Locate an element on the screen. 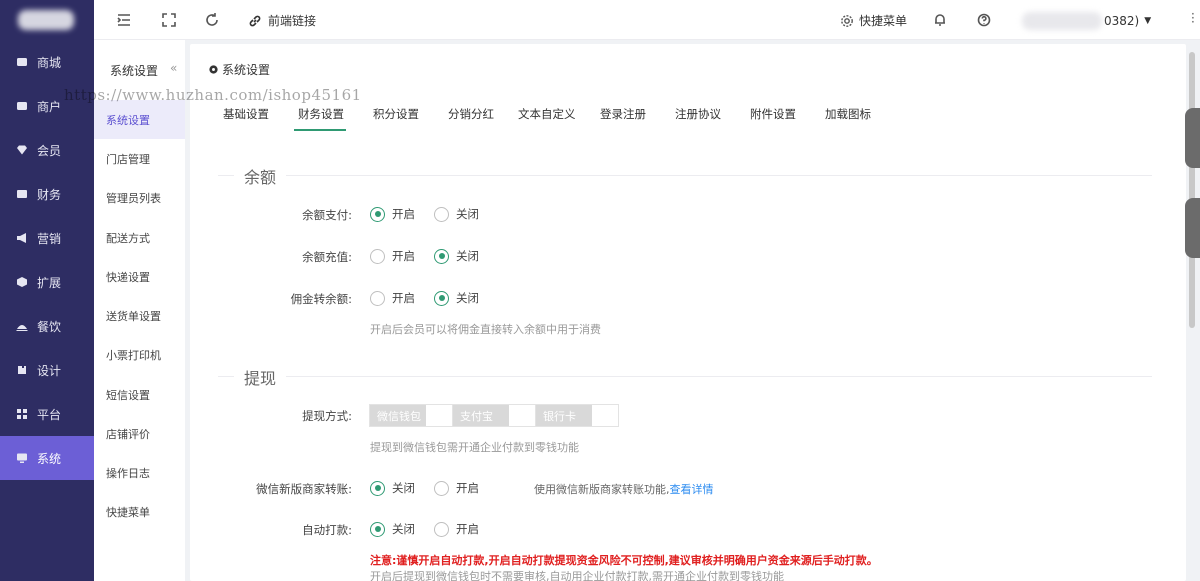 This screenshot has height=581, width=1200. dining-icon is located at coordinates (22, 328).